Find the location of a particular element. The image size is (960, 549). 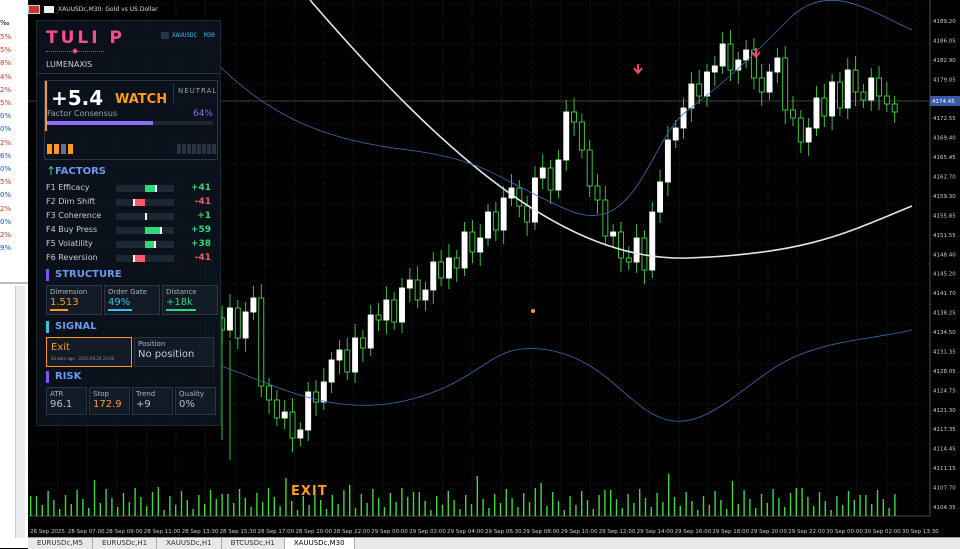

factor-name: F4 Buy Press is located at coordinates (72, 229).